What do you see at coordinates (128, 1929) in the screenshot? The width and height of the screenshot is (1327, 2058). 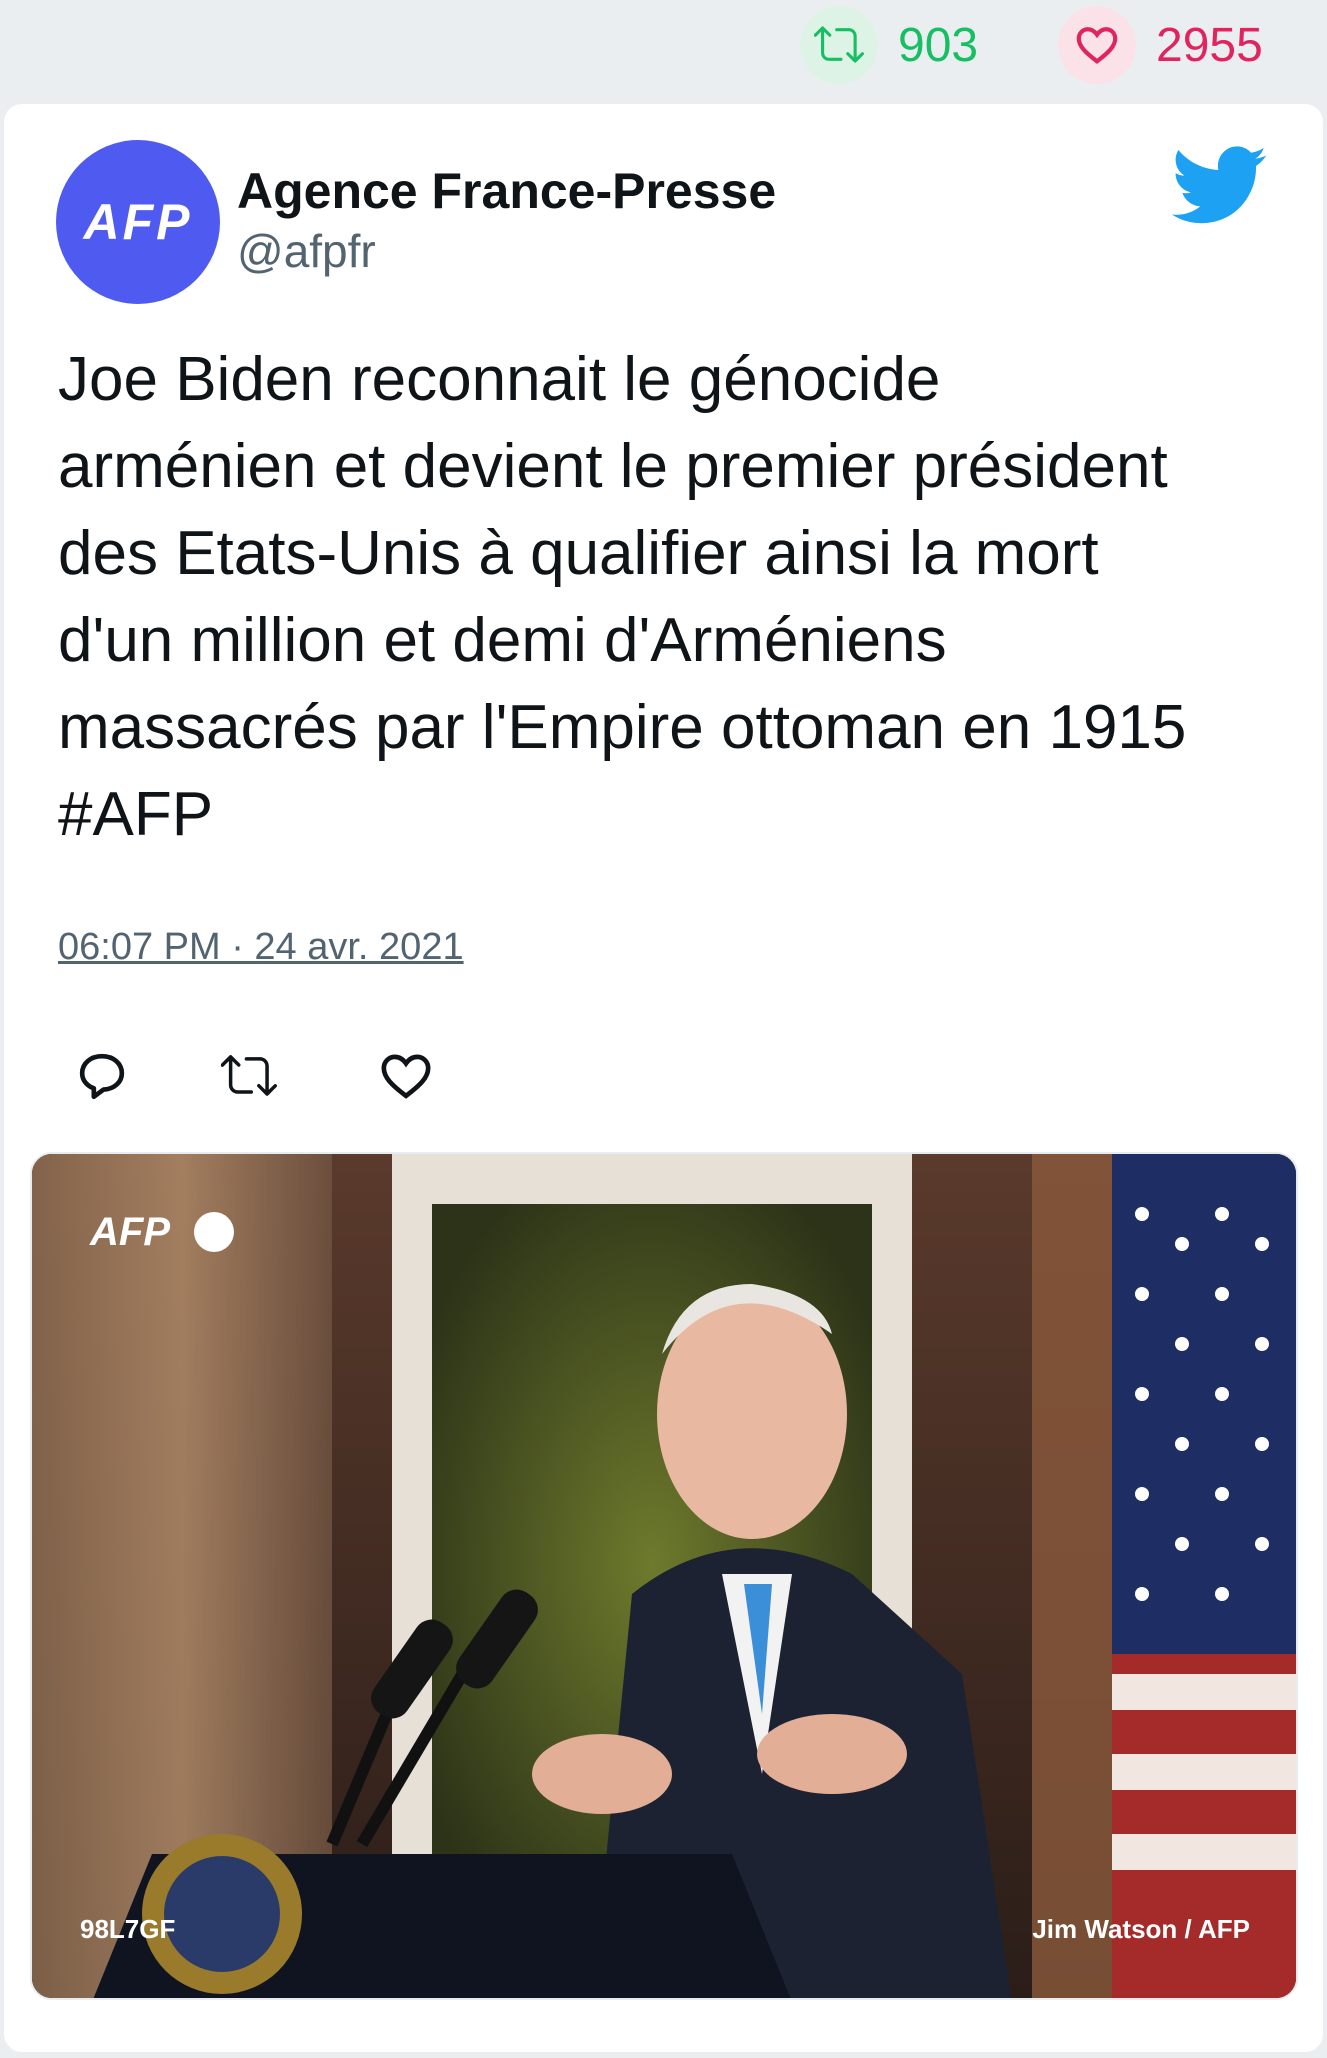 I see `photo-code: 98L7GF` at bounding box center [128, 1929].